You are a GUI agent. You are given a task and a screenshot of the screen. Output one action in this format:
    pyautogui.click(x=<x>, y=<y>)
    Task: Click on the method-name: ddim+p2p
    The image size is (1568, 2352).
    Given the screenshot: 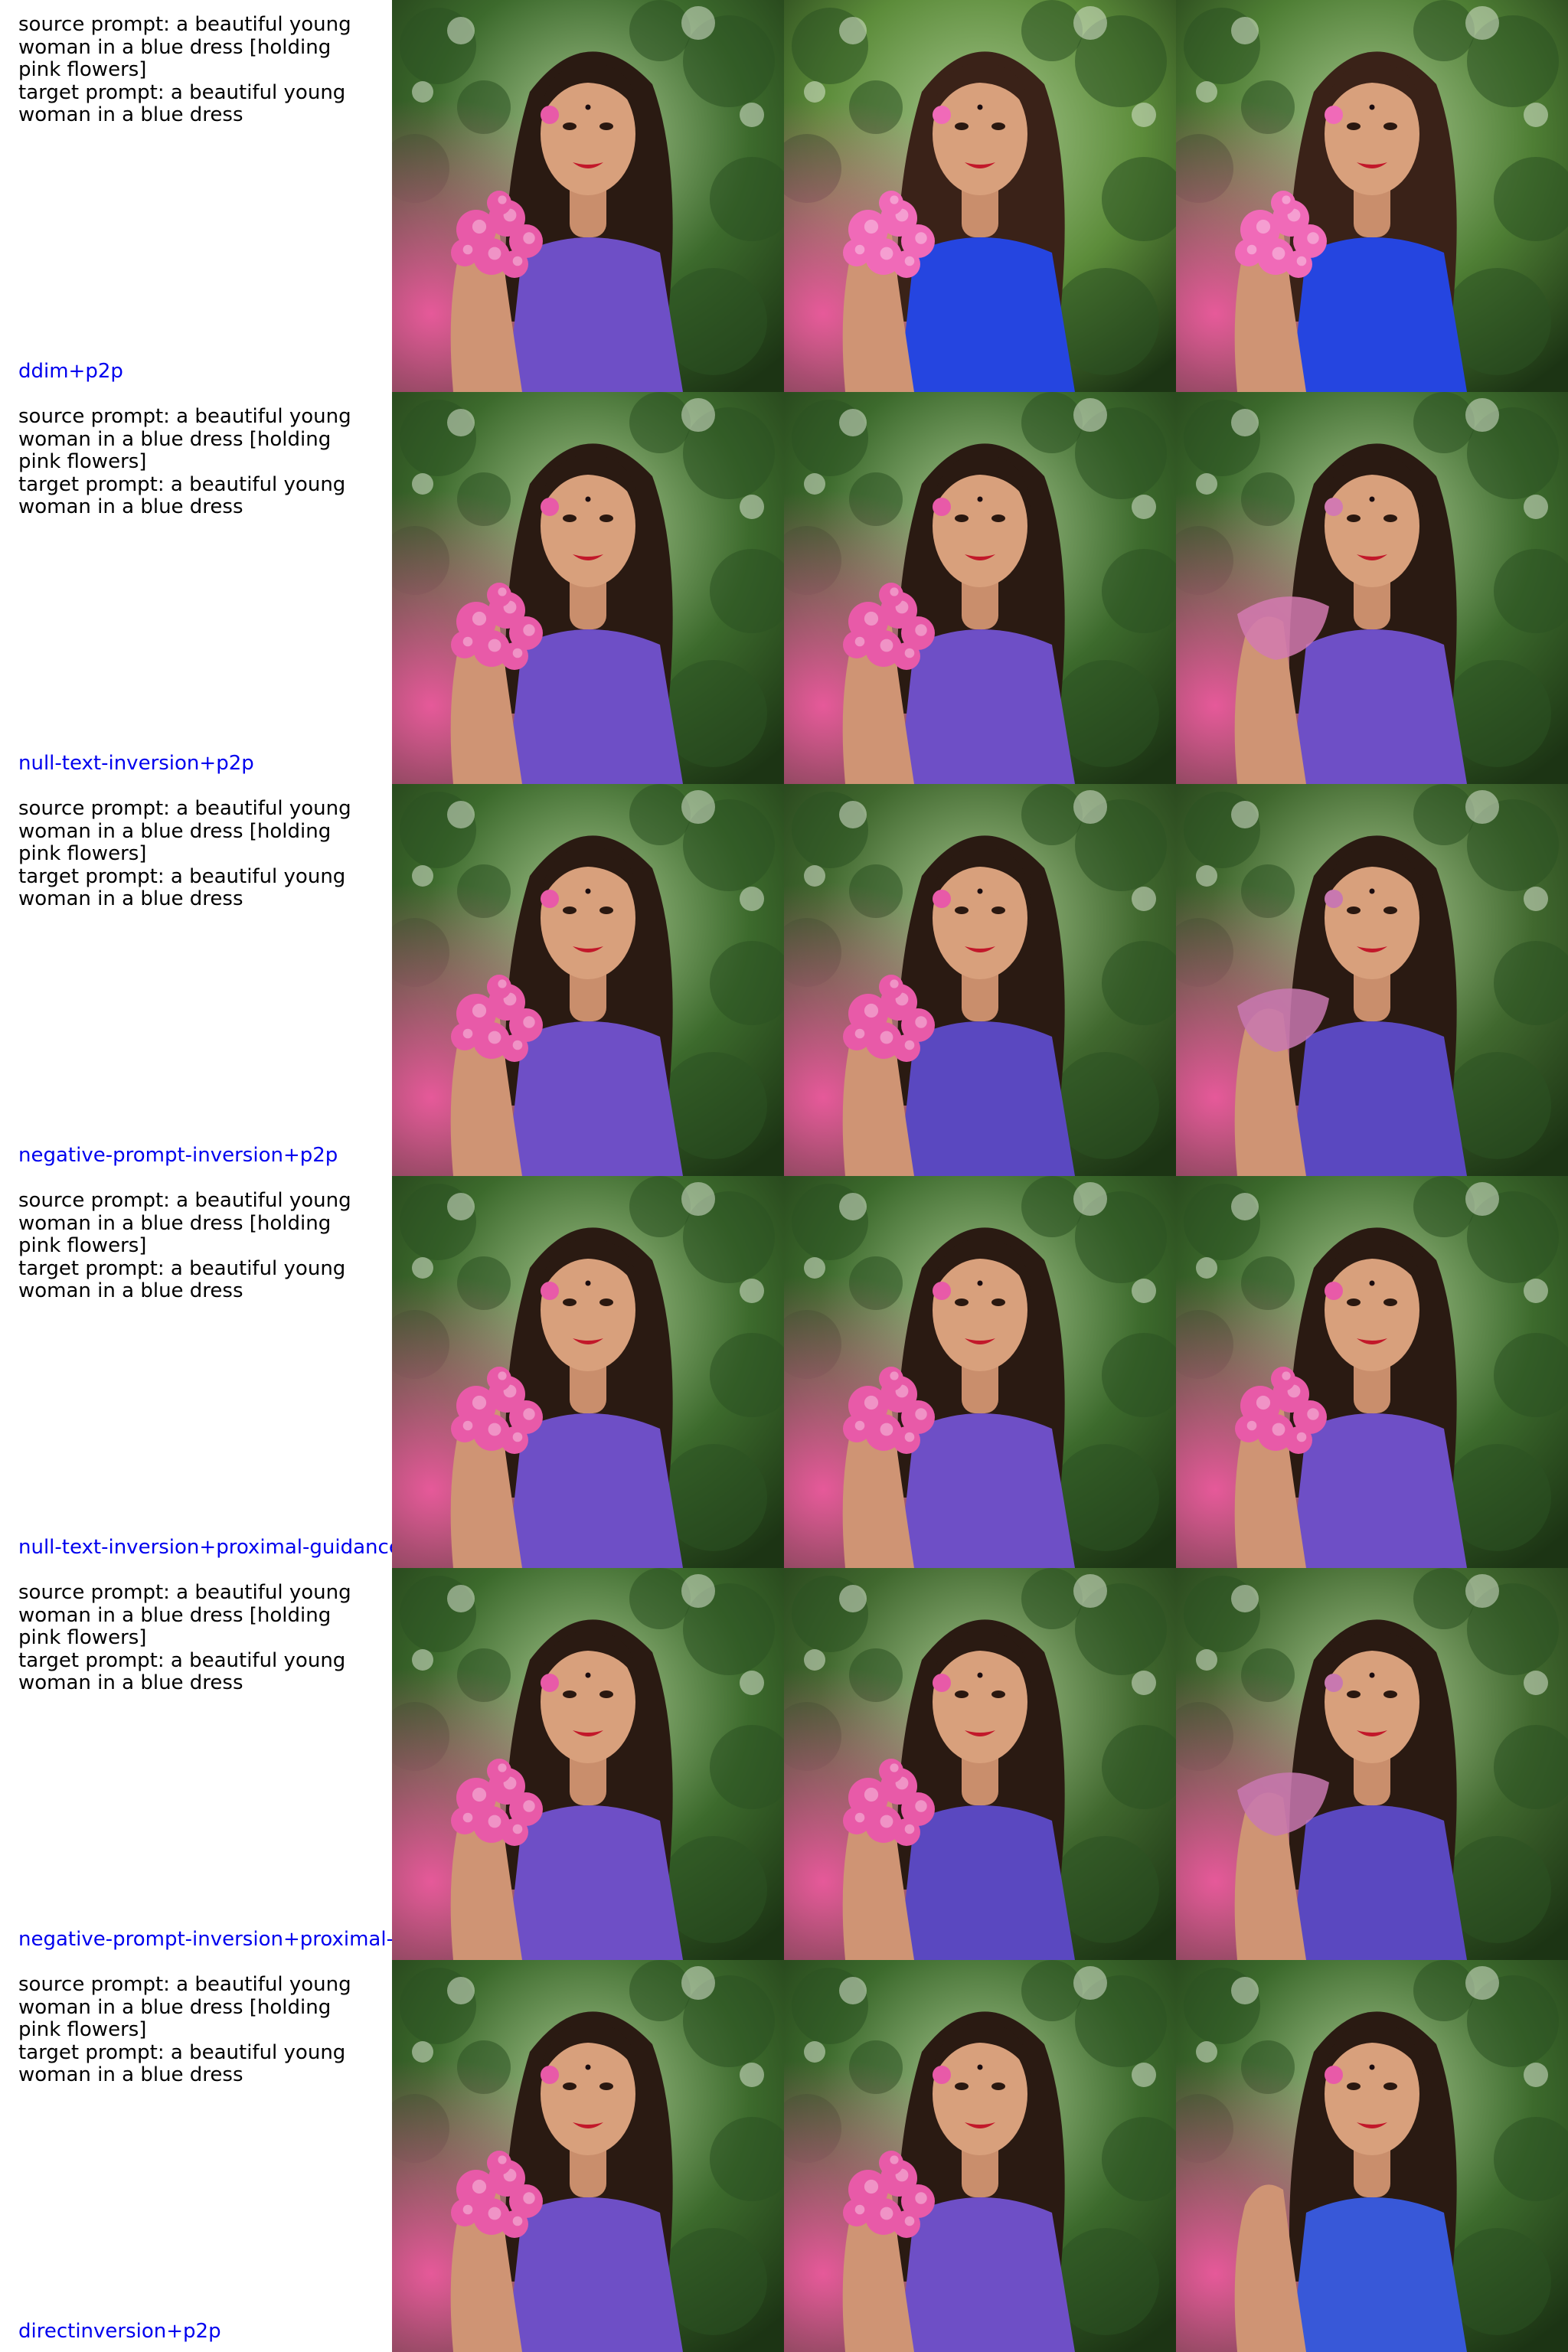 What is the action you would take?
    pyautogui.click(x=70, y=371)
    